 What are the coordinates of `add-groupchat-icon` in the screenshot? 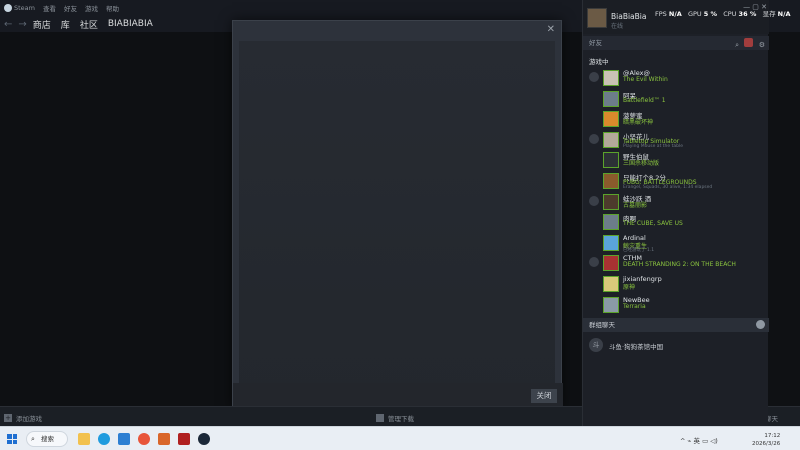 It's located at (760, 324).